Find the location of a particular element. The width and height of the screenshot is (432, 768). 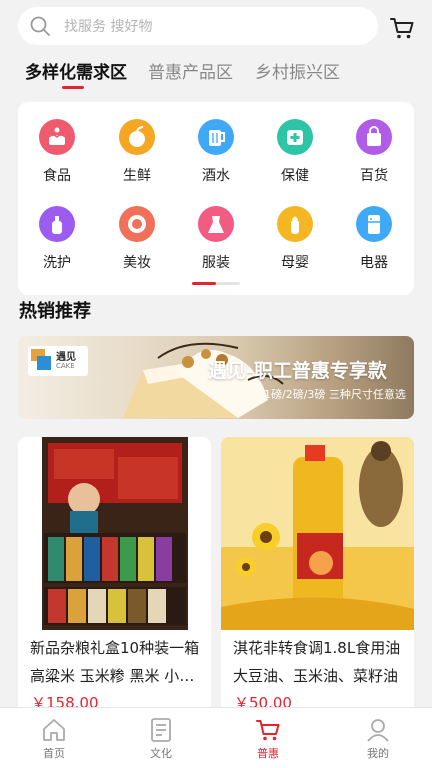

category-label: 百货 is located at coordinates (374, 176).